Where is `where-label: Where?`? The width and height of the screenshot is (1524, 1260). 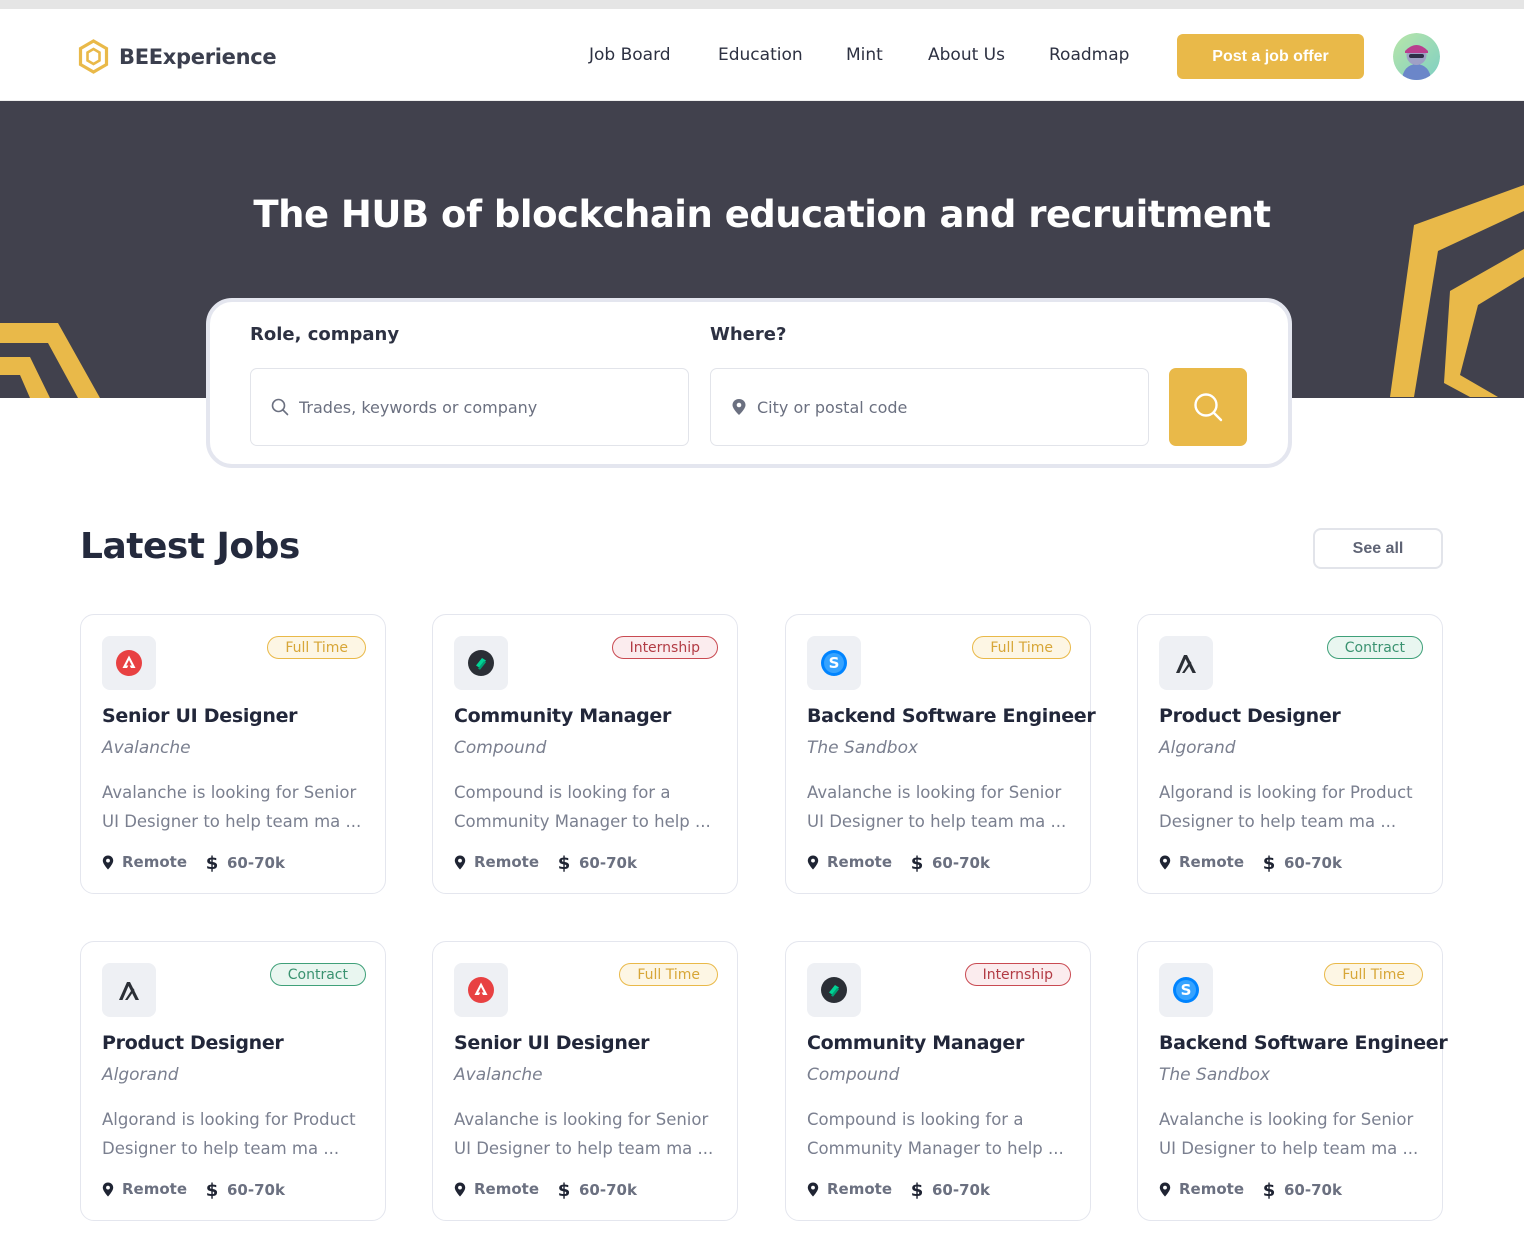 where-label: Where? is located at coordinates (748, 334).